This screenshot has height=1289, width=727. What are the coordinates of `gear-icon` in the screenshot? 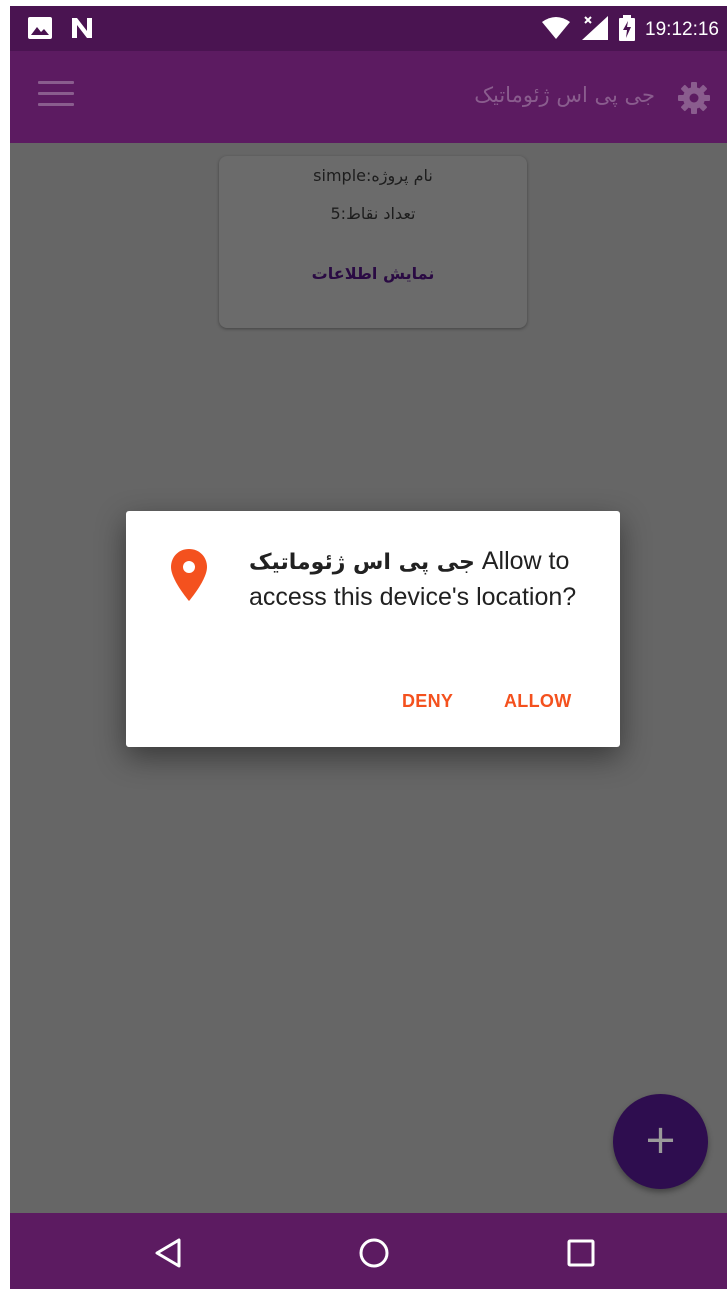 It's located at (694, 98).